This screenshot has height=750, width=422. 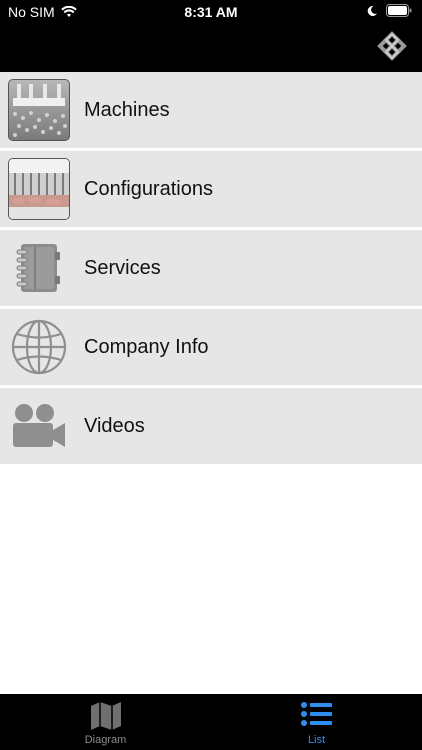 What do you see at coordinates (211, 48) in the screenshot?
I see `nav-bar` at bounding box center [211, 48].